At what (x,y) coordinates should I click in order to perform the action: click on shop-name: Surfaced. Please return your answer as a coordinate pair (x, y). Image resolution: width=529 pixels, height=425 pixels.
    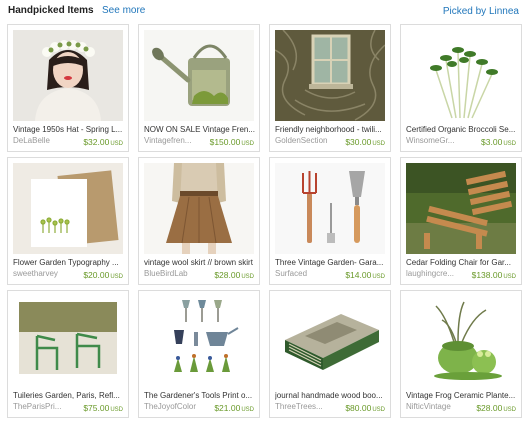
    Looking at the image, I should click on (306, 273).